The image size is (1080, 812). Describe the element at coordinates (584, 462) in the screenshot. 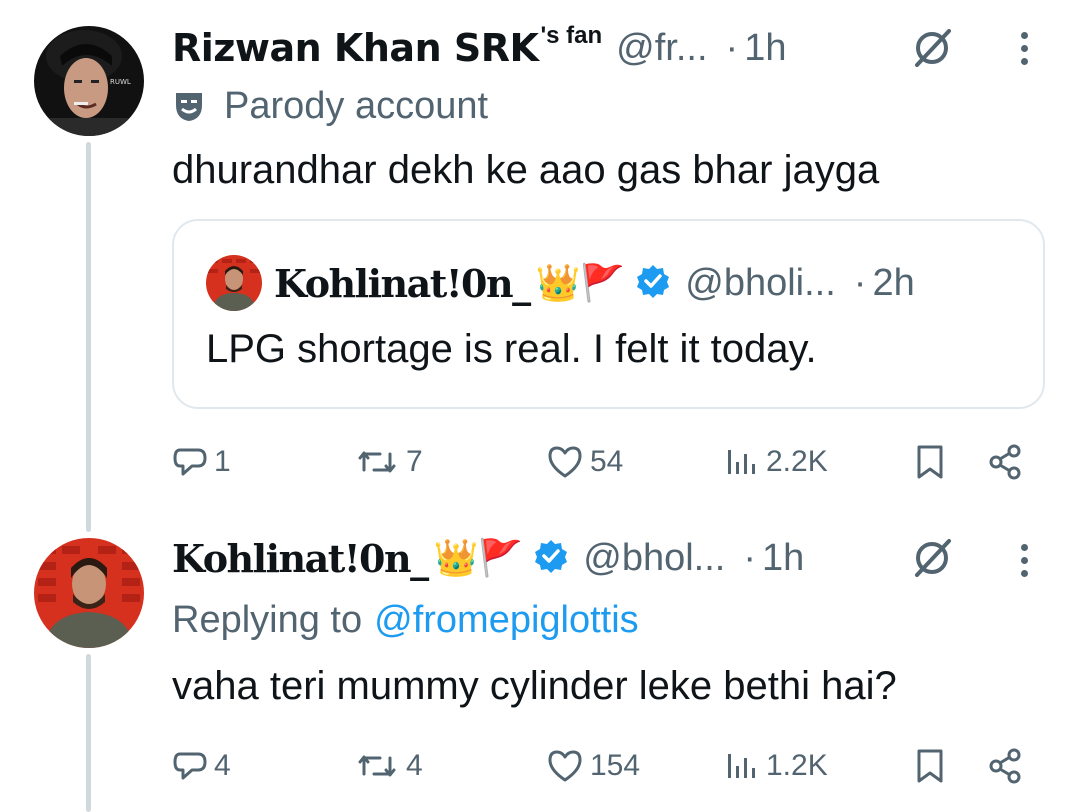

I see `like-button: 54` at that location.